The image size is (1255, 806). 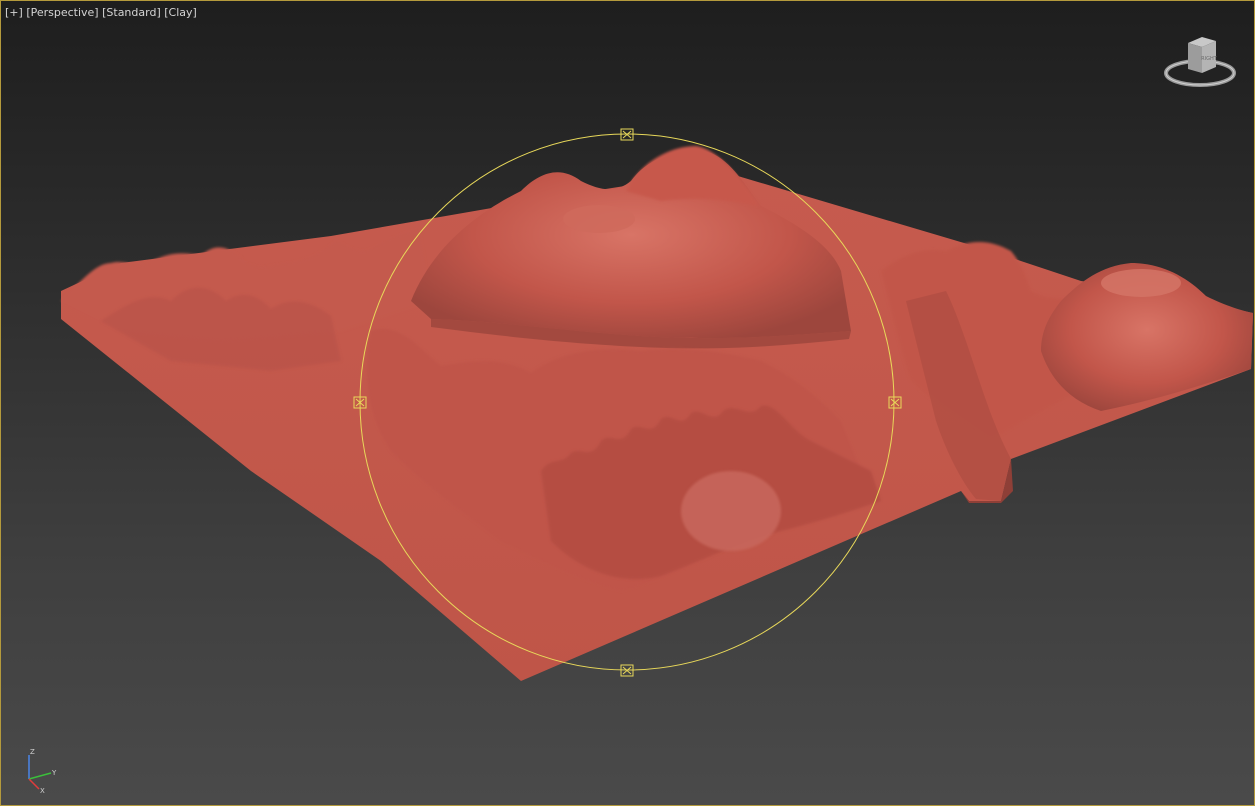 What do you see at coordinates (40, 776) in the screenshot?
I see `axis-y-line` at bounding box center [40, 776].